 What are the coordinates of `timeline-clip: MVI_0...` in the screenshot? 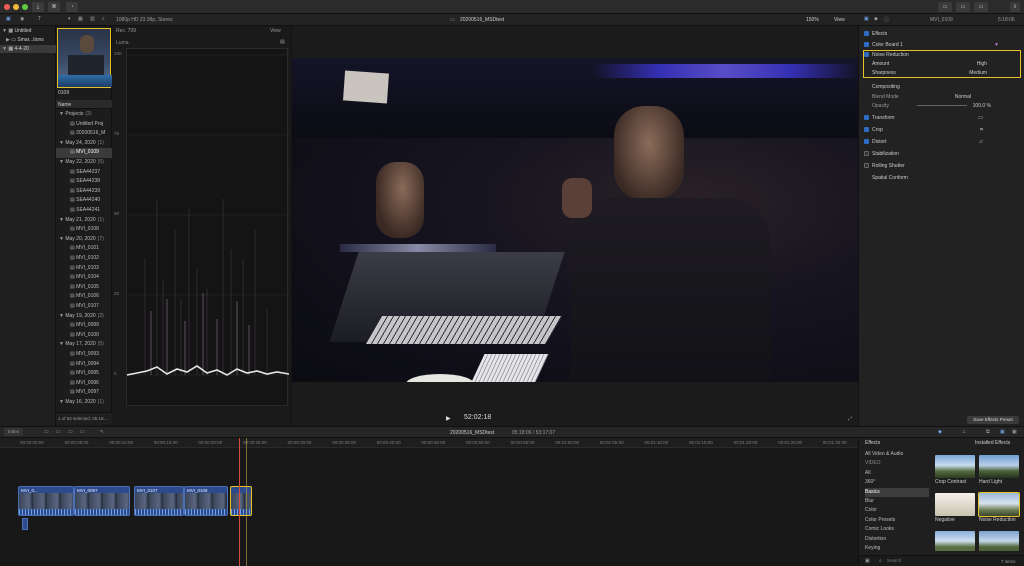 It's located at (46, 501).